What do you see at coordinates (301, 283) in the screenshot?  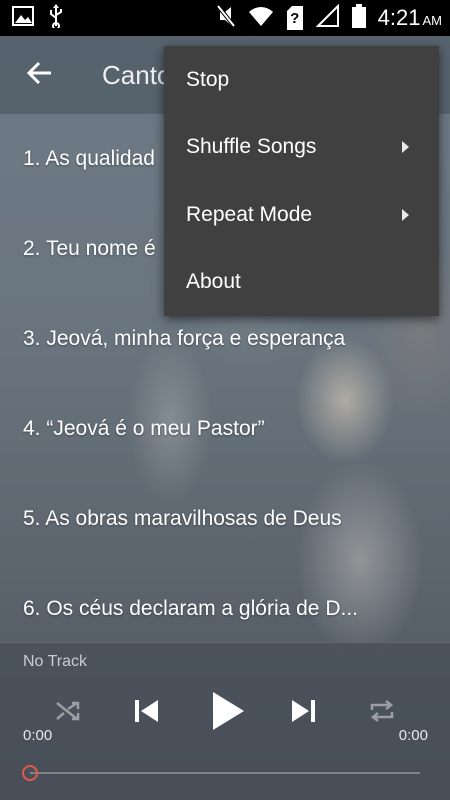 I see `menu-item-about: About` at bounding box center [301, 283].